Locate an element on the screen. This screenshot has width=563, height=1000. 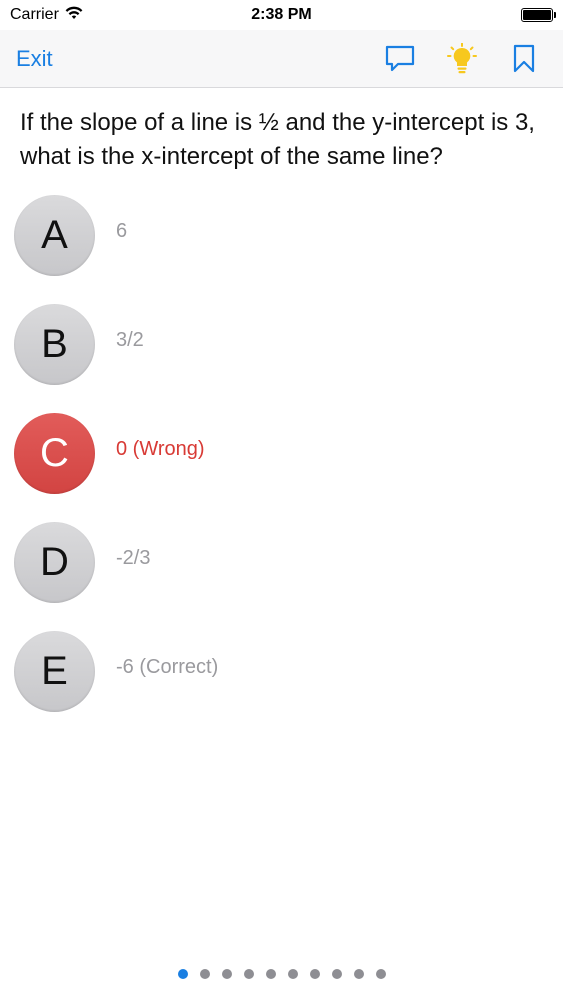
status-time: 2:38 PM is located at coordinates (281, 14).